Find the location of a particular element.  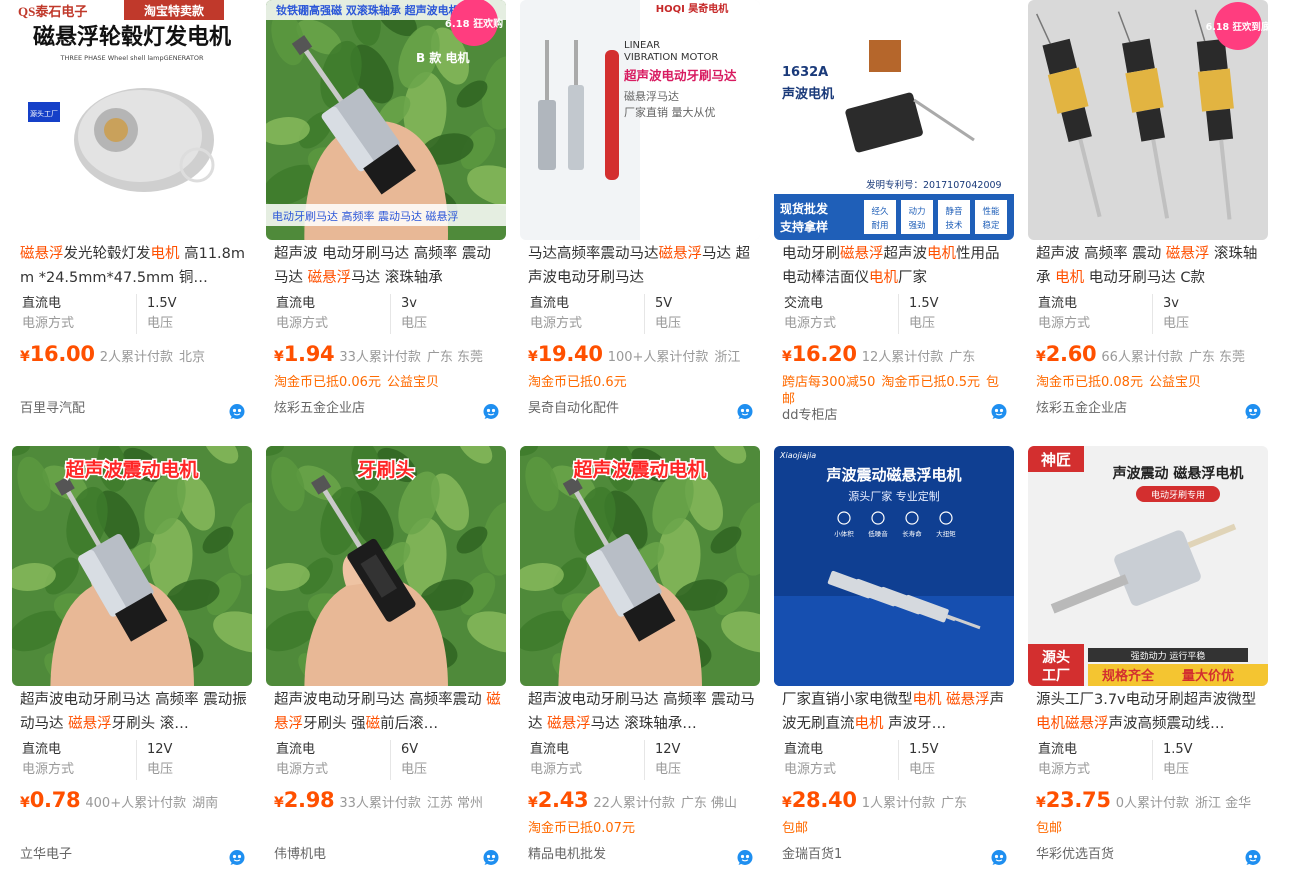

attr-value: 12V is located at coordinates (160, 749).